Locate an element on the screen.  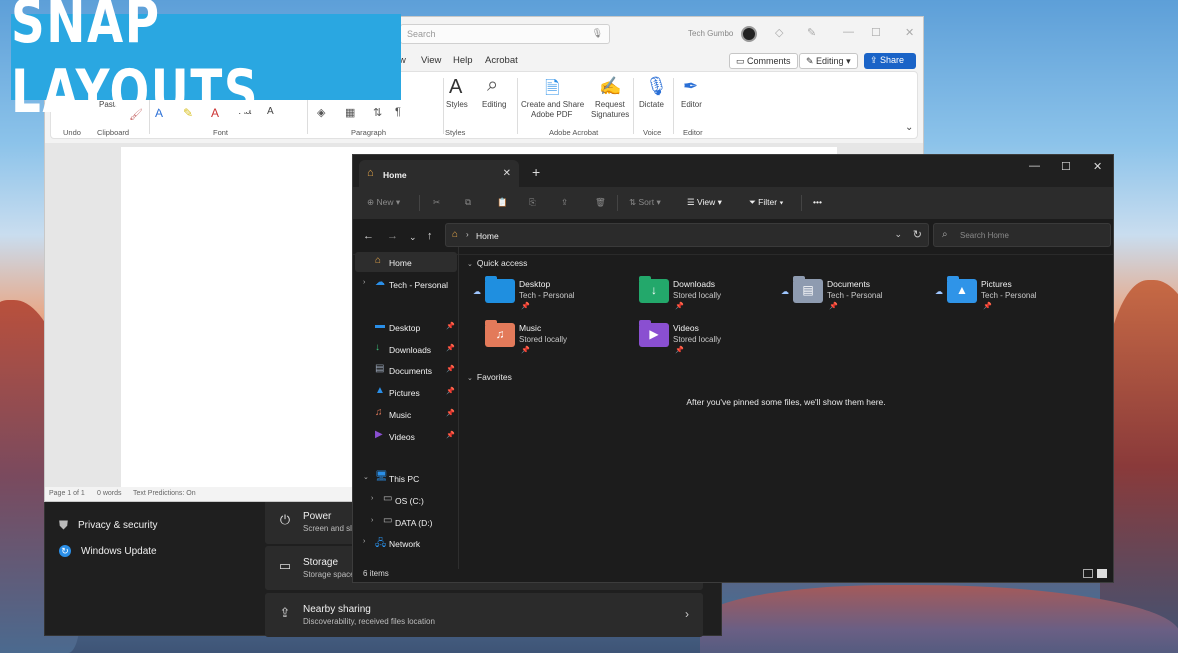
paste-icon: 📋 is located at coordinates (502, 202).